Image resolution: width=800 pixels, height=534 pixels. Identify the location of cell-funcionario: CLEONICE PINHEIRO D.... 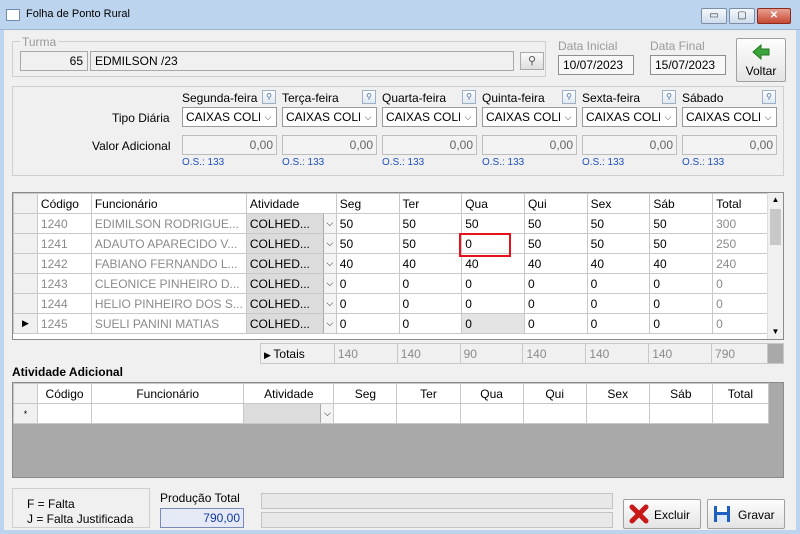
(168, 283).